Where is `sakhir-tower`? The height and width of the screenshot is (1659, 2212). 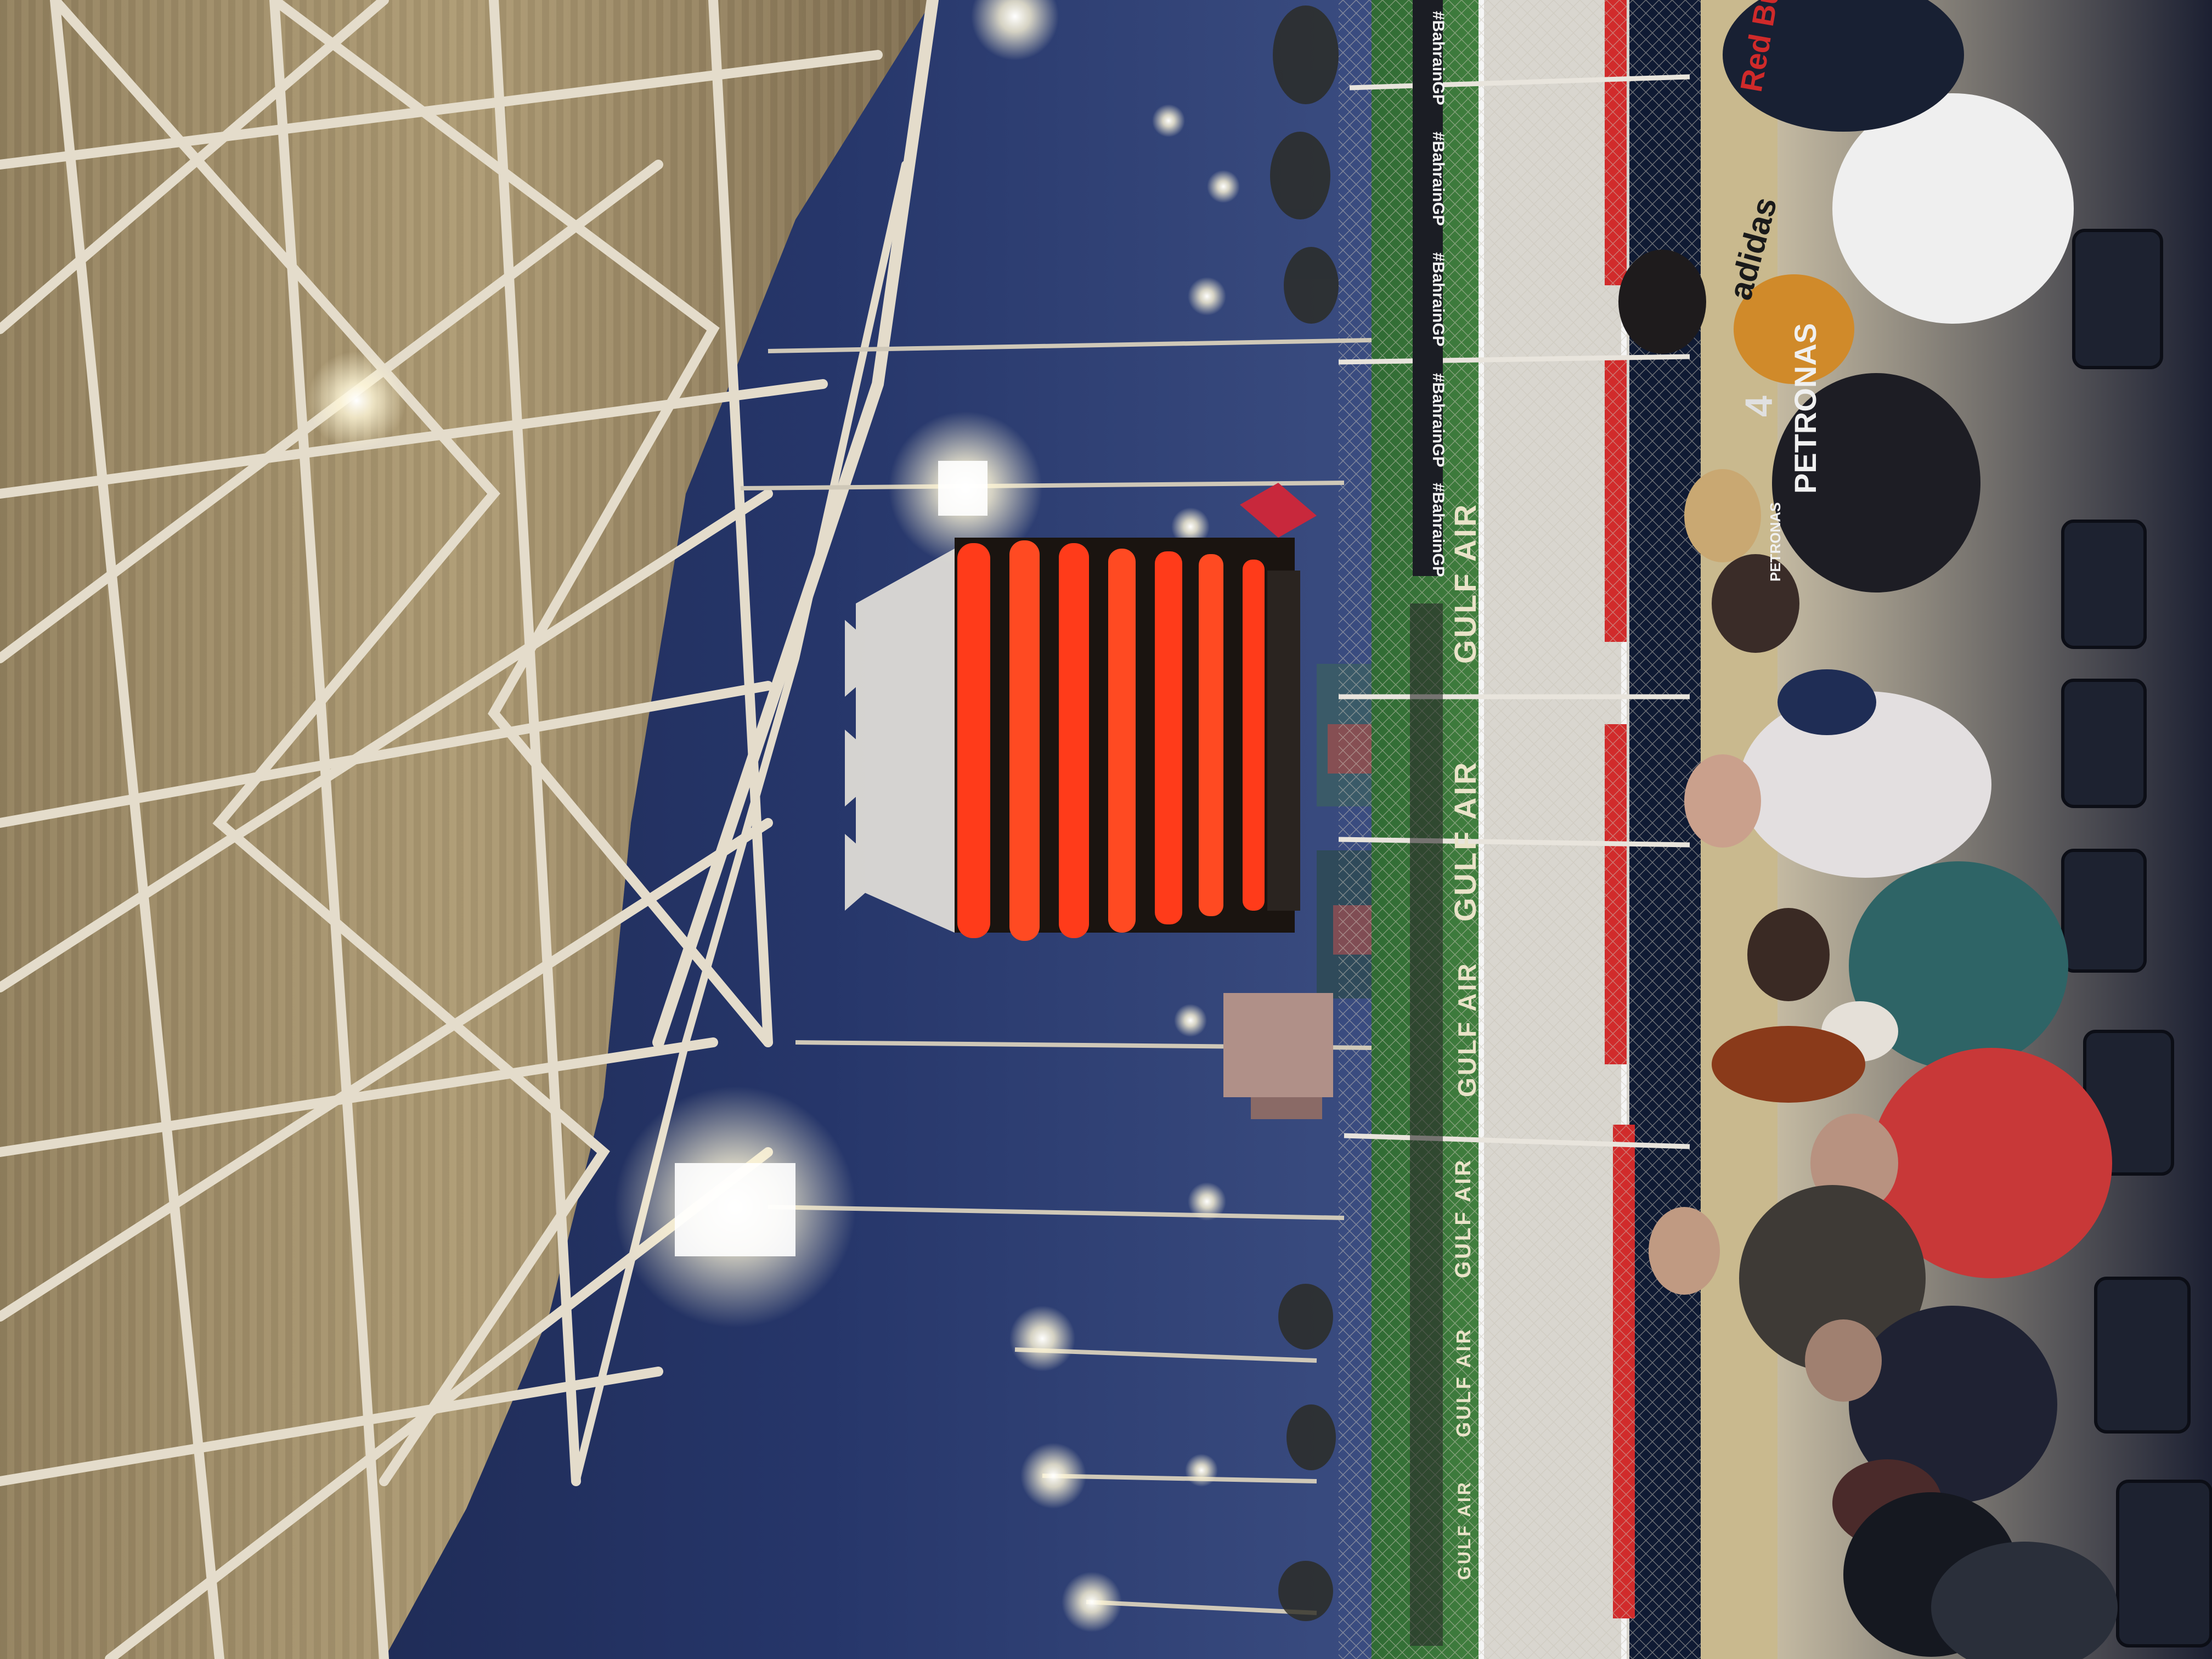 sakhir-tower is located at coordinates (1128, 739).